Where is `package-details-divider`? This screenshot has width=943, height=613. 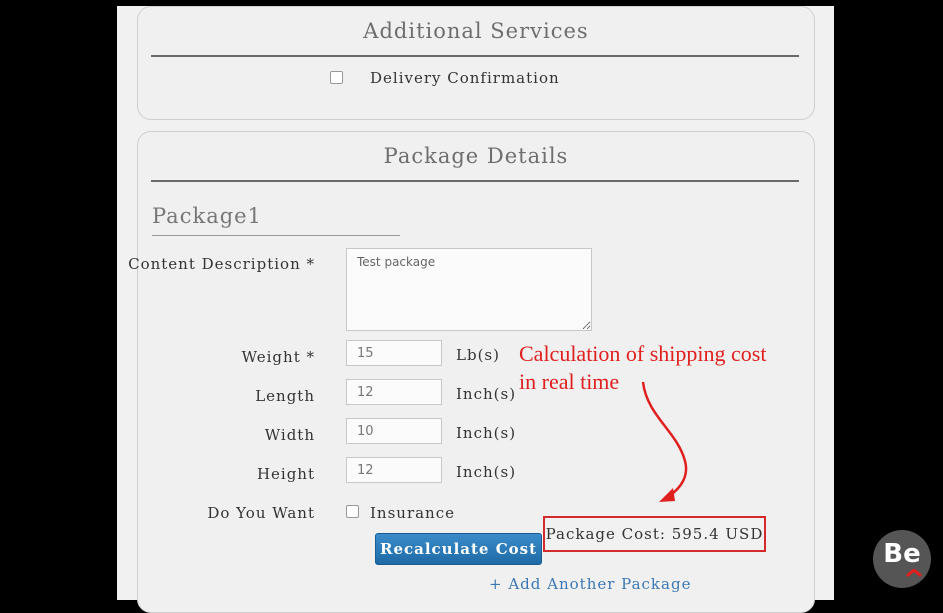 package-details-divider is located at coordinates (475, 181).